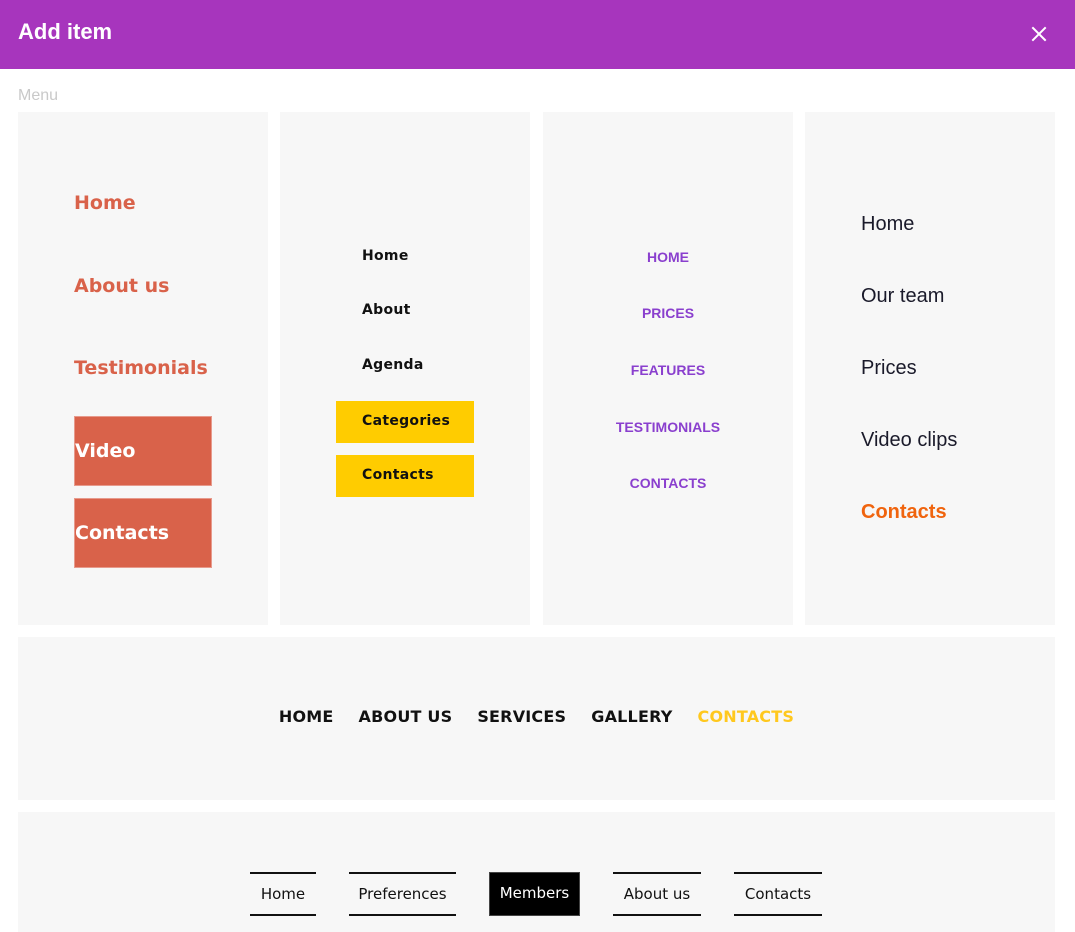  I want to click on close-icon, so click(1039, 34).